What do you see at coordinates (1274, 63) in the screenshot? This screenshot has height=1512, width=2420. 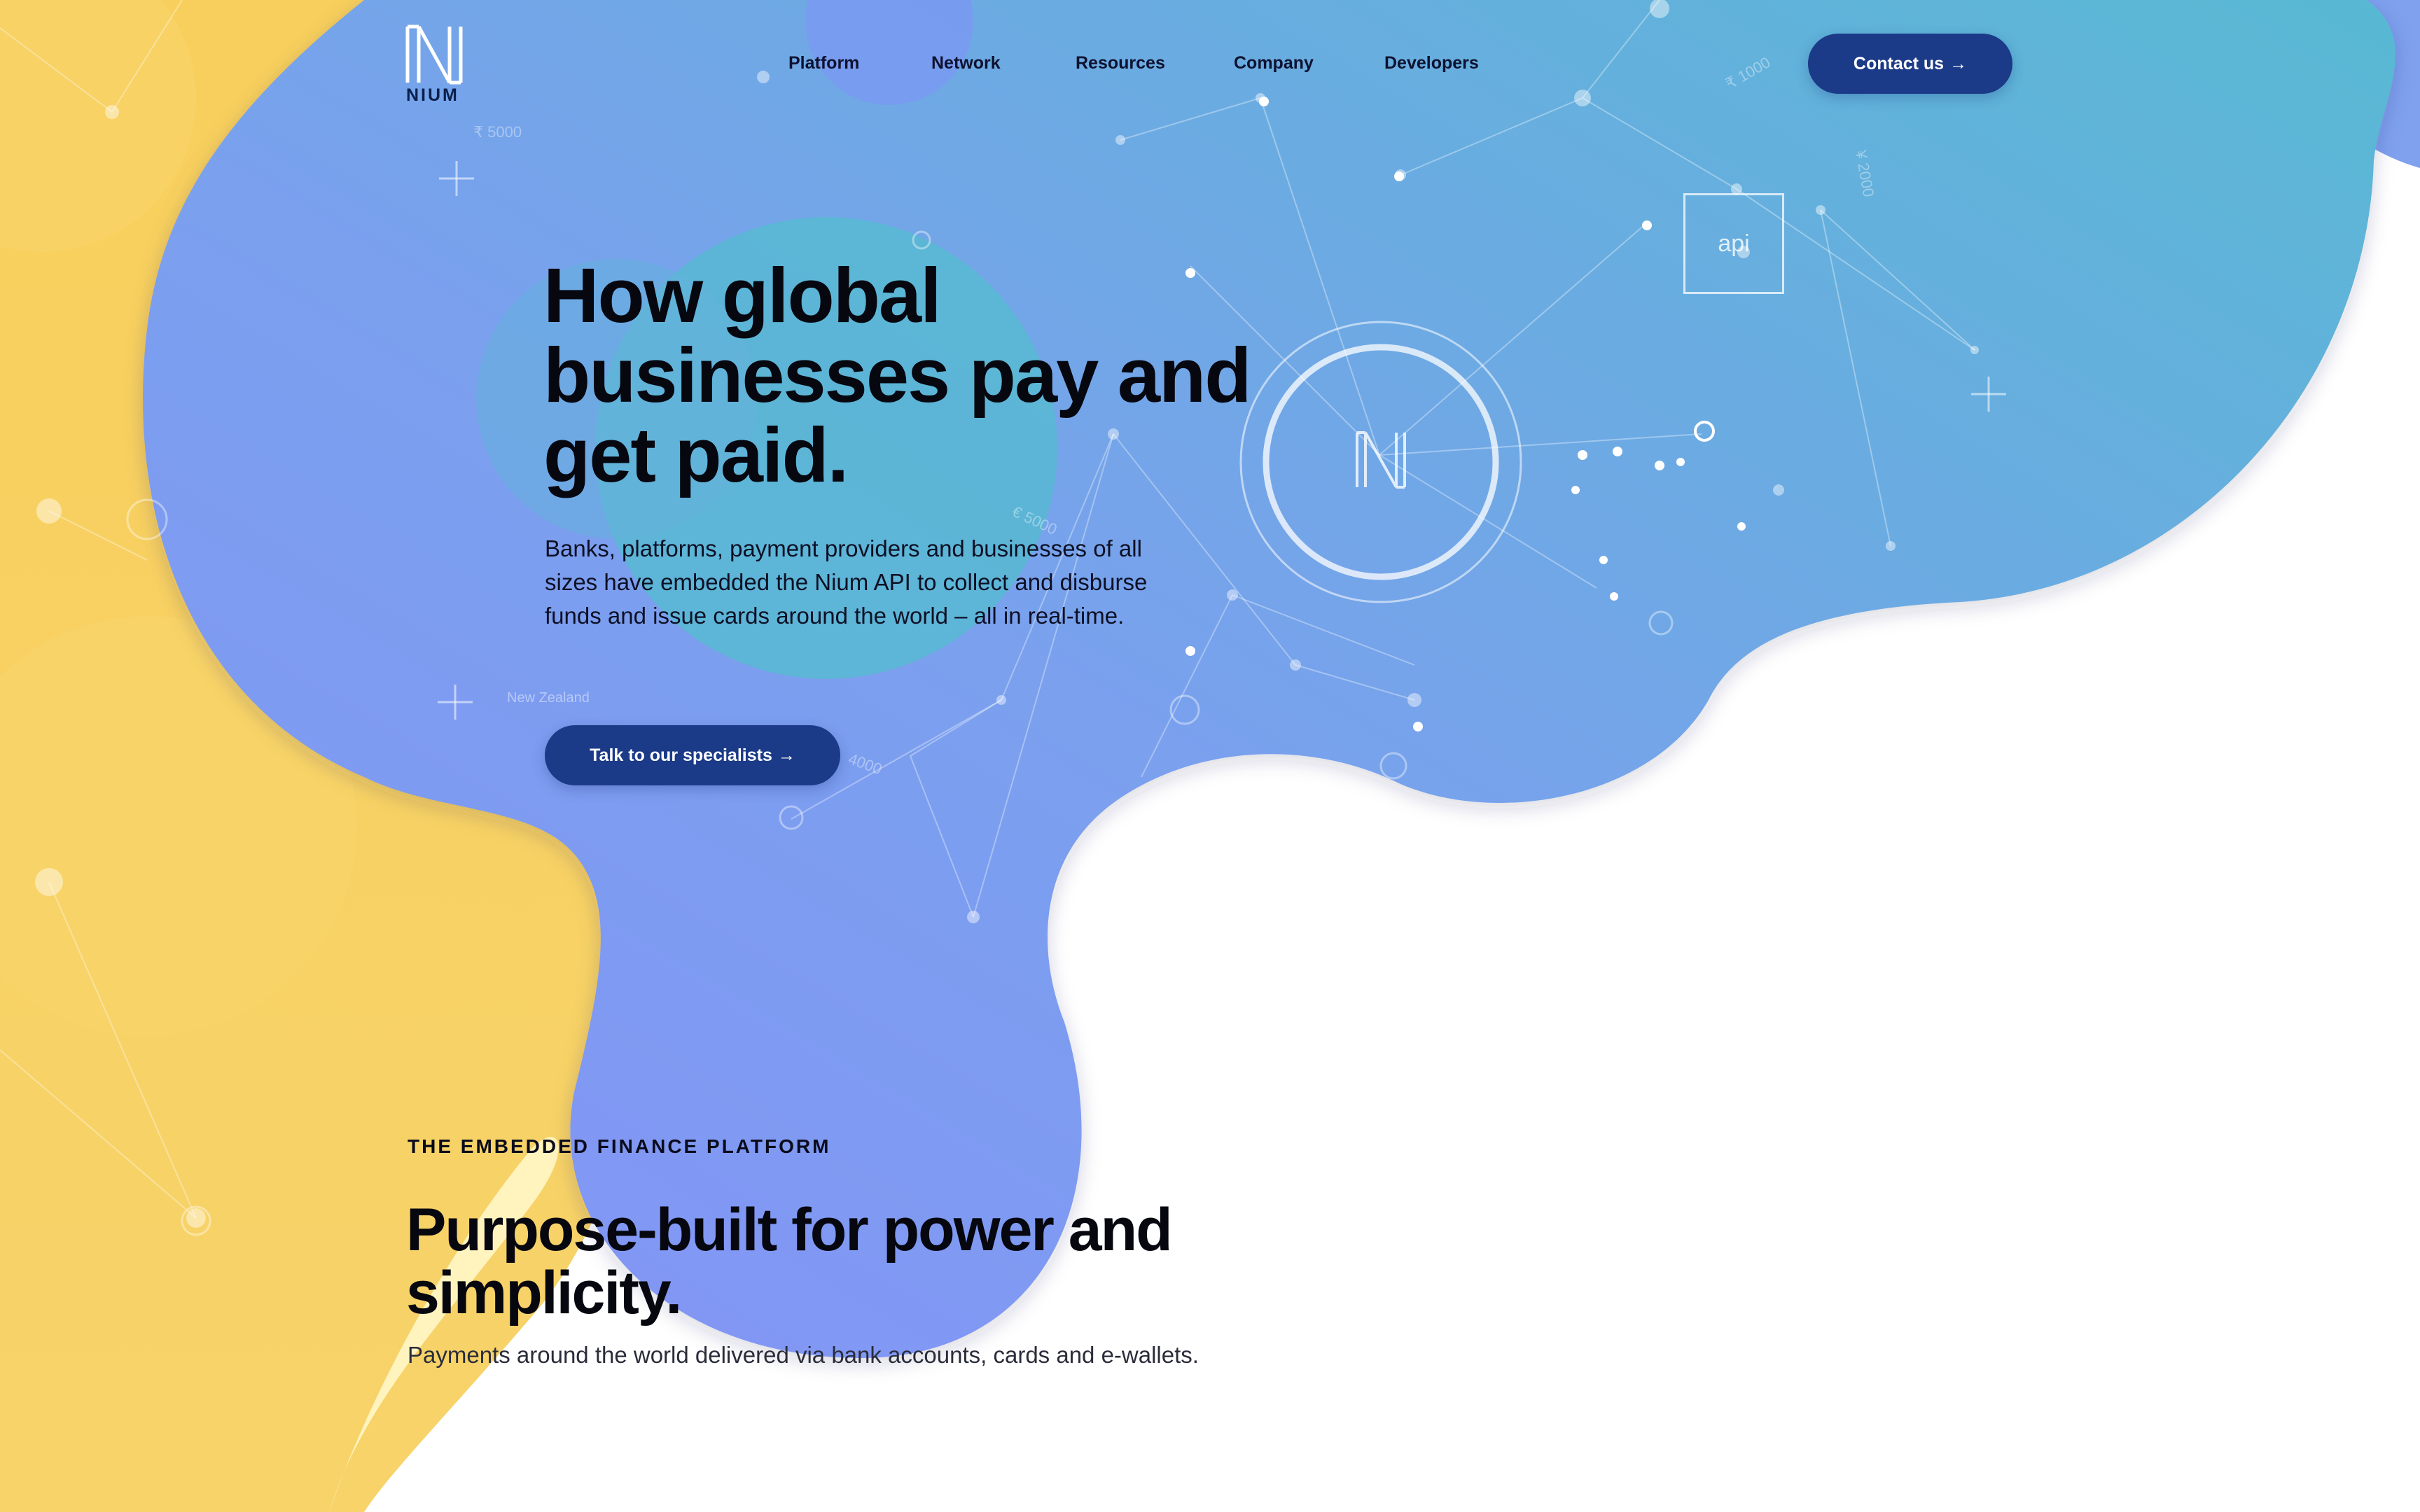 I see `nav-company: Company` at bounding box center [1274, 63].